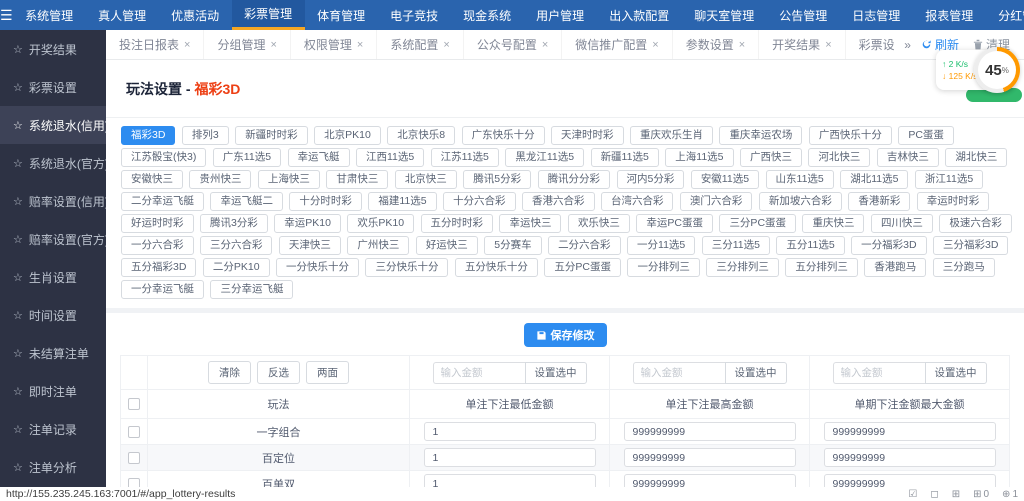 Image resolution: width=1024 pixels, height=501 pixels. What do you see at coordinates (889, 245) in the screenshot?
I see `lottery-type-button: 一分福彩3D` at bounding box center [889, 245].